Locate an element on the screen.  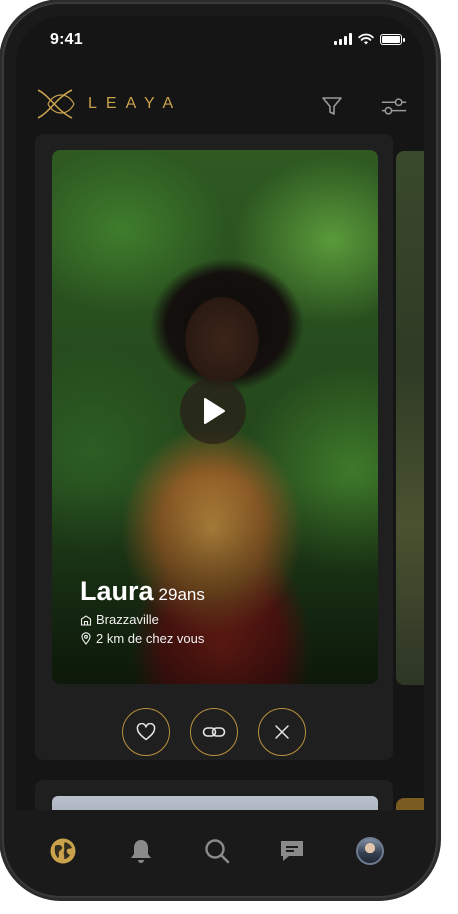
settings-sliders-icon is located at coordinates (394, 106).